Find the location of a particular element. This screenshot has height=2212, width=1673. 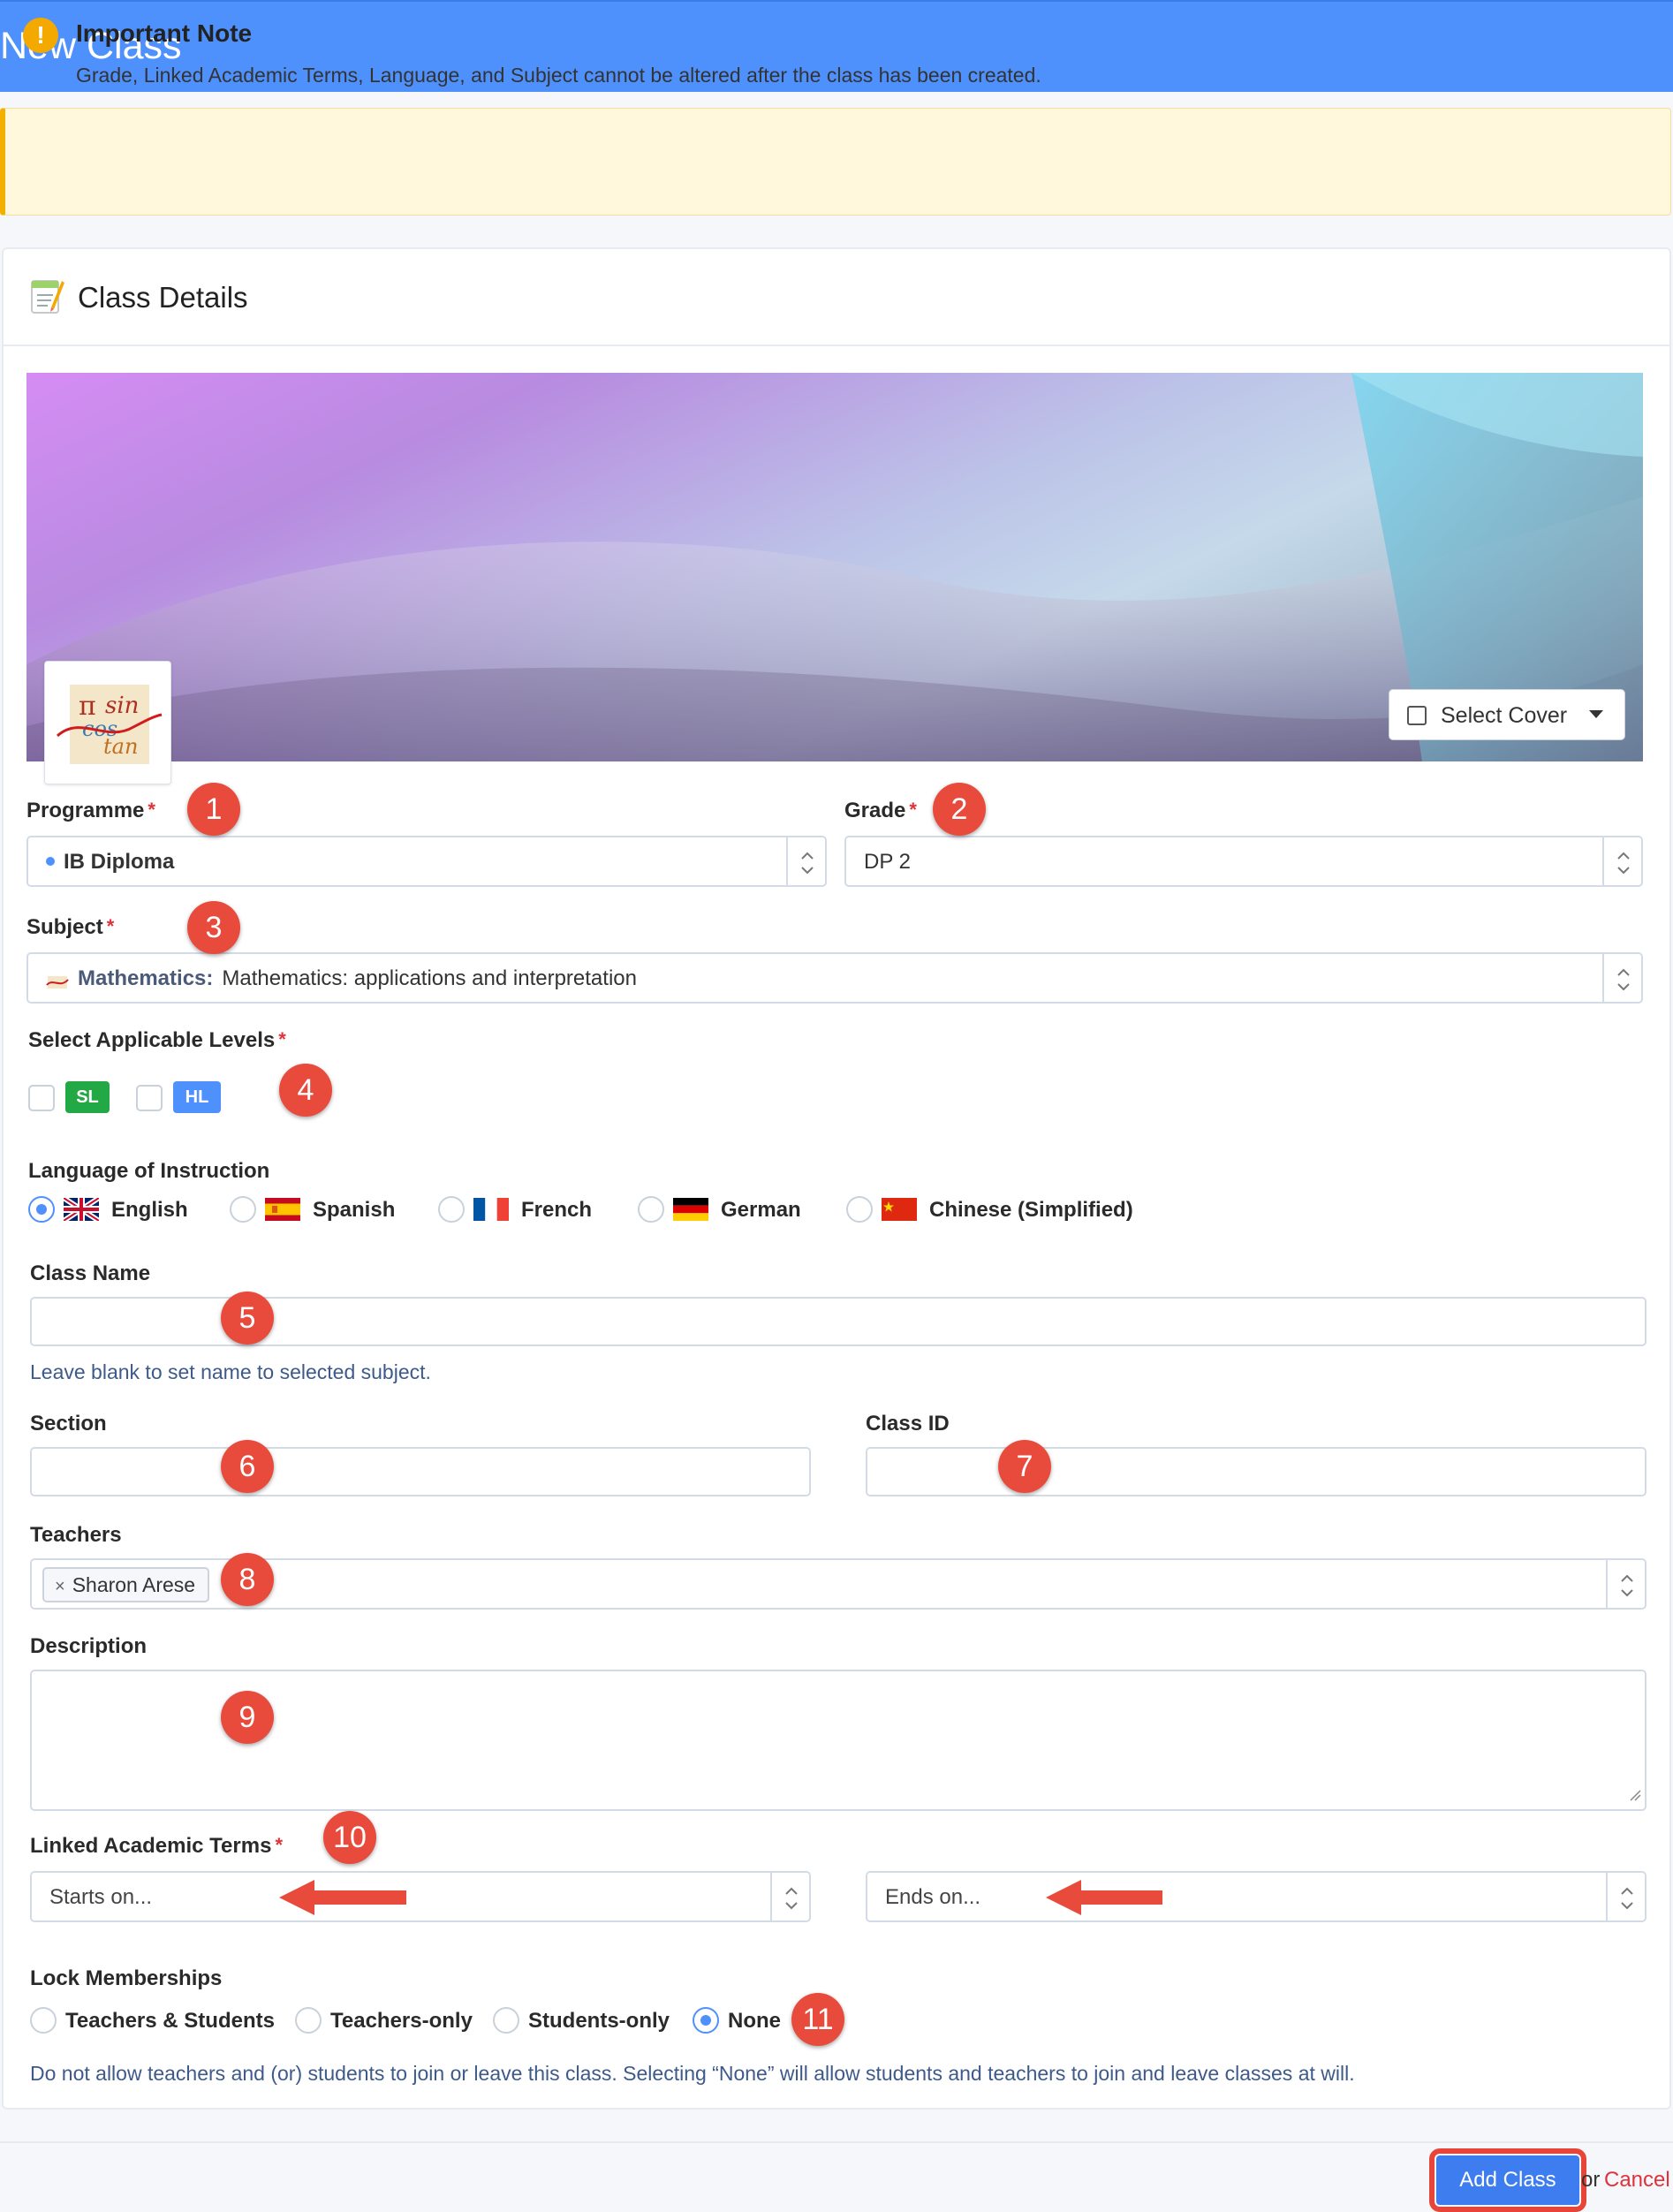

select-cover-label: Select Cover is located at coordinates (1504, 715).